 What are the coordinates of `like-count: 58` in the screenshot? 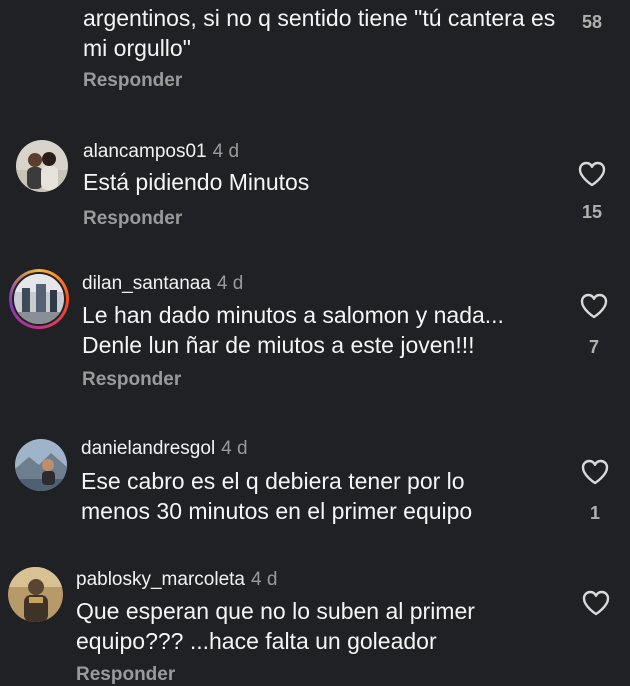 It's located at (592, 22).